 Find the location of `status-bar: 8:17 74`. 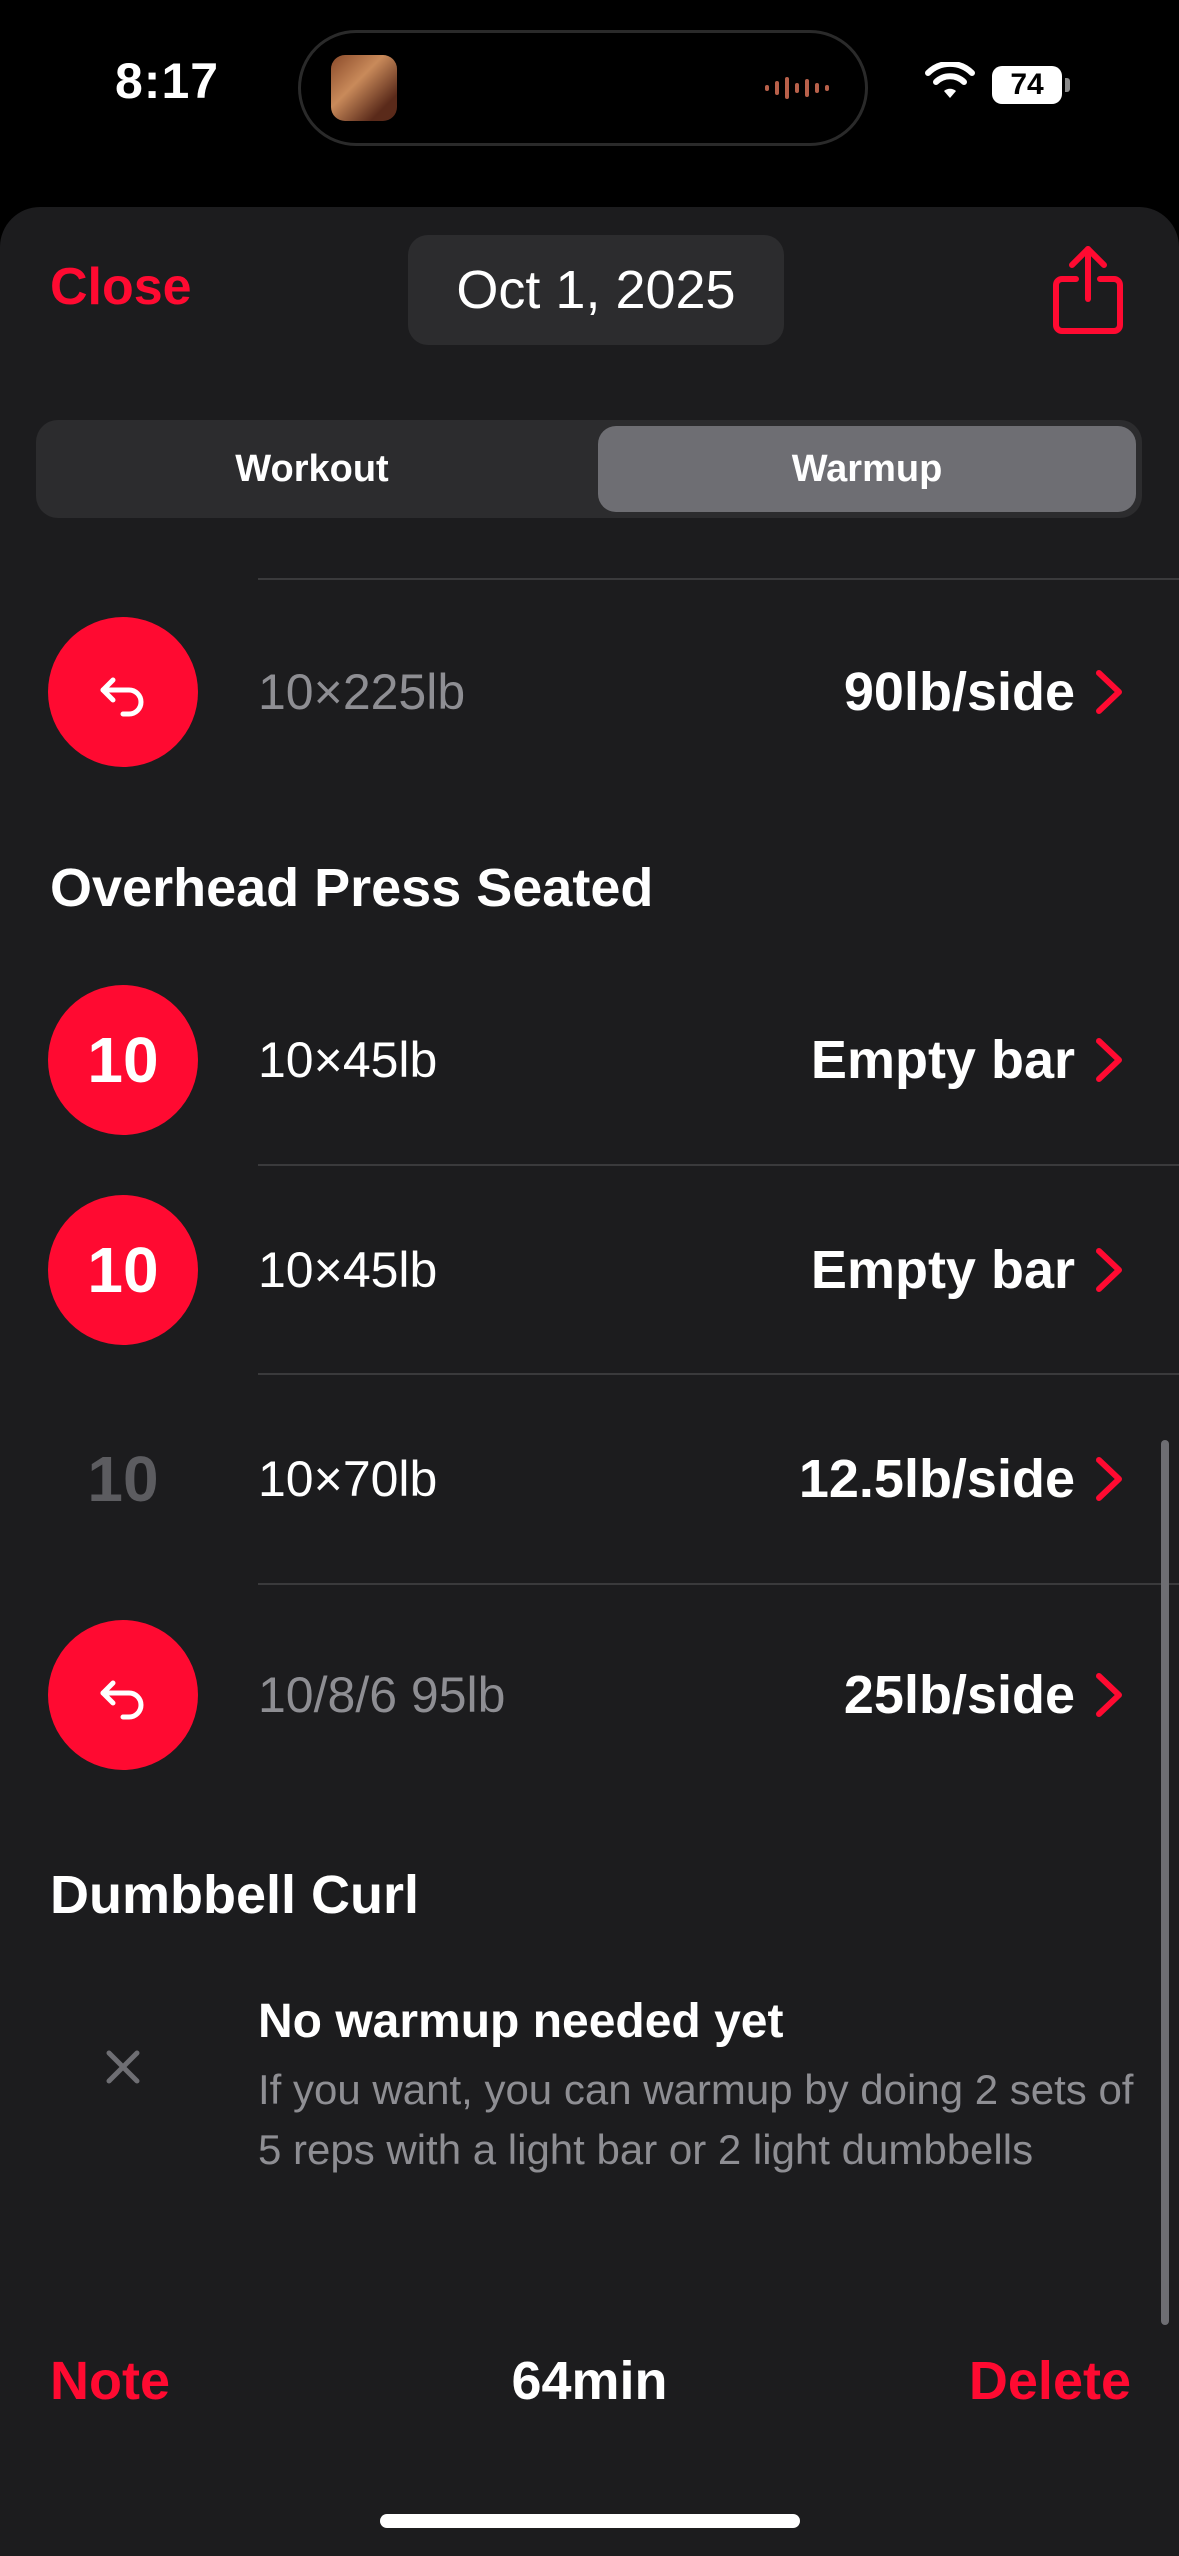

status-bar: 8:17 74 is located at coordinates (589, 95).